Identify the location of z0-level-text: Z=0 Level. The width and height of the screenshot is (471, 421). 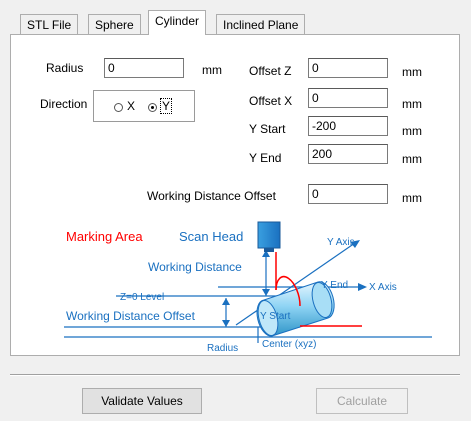
(142, 297).